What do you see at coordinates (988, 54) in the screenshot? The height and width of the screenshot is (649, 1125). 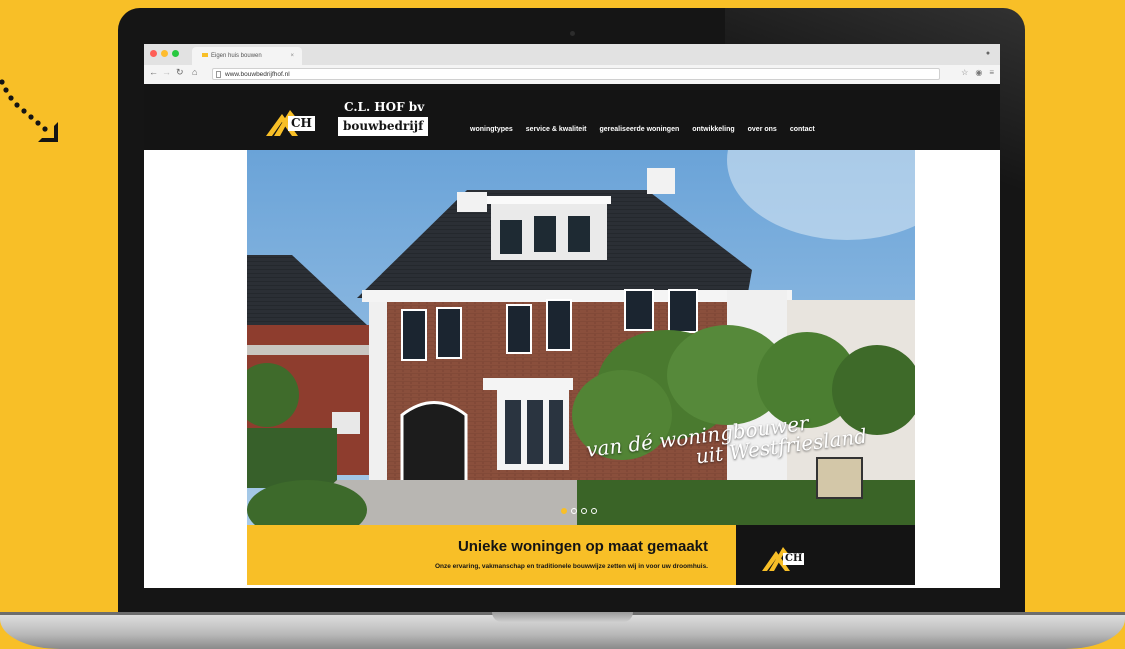 I see `user-icon: ●` at bounding box center [988, 54].